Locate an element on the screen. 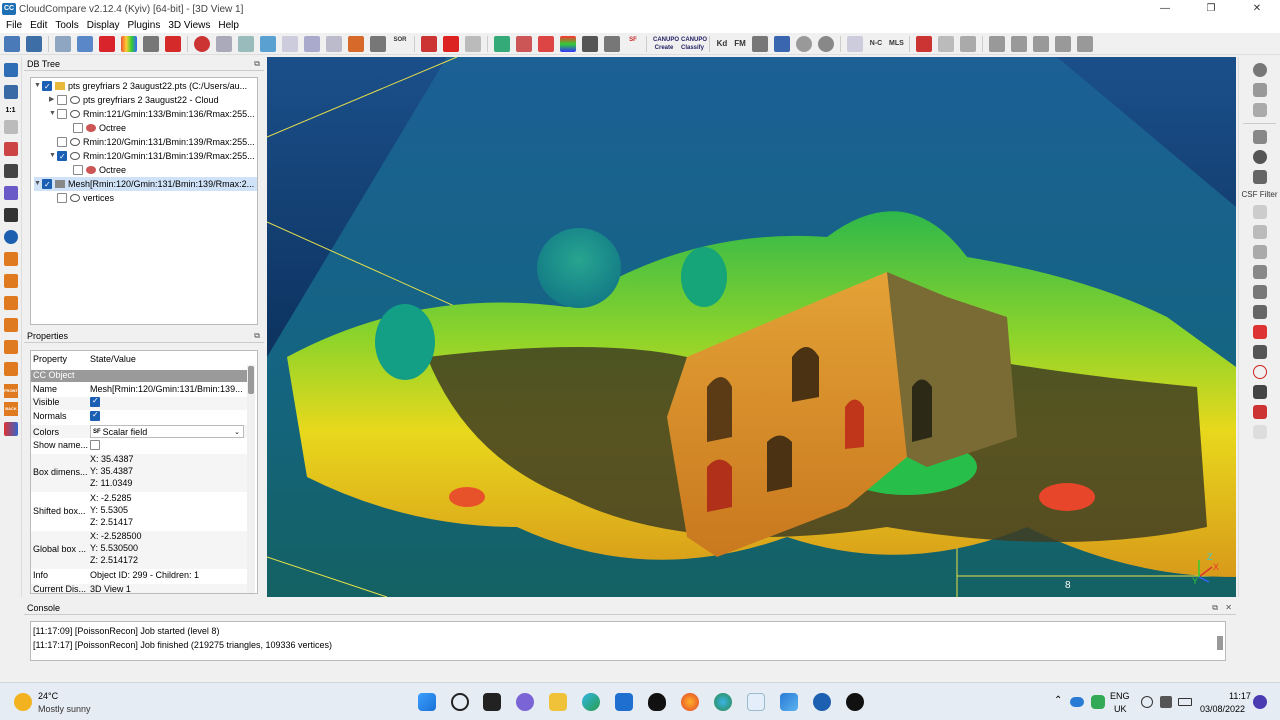 Image resolution: width=1280 pixels, height=720 pixels. merge-icon is located at coordinates (107, 43).